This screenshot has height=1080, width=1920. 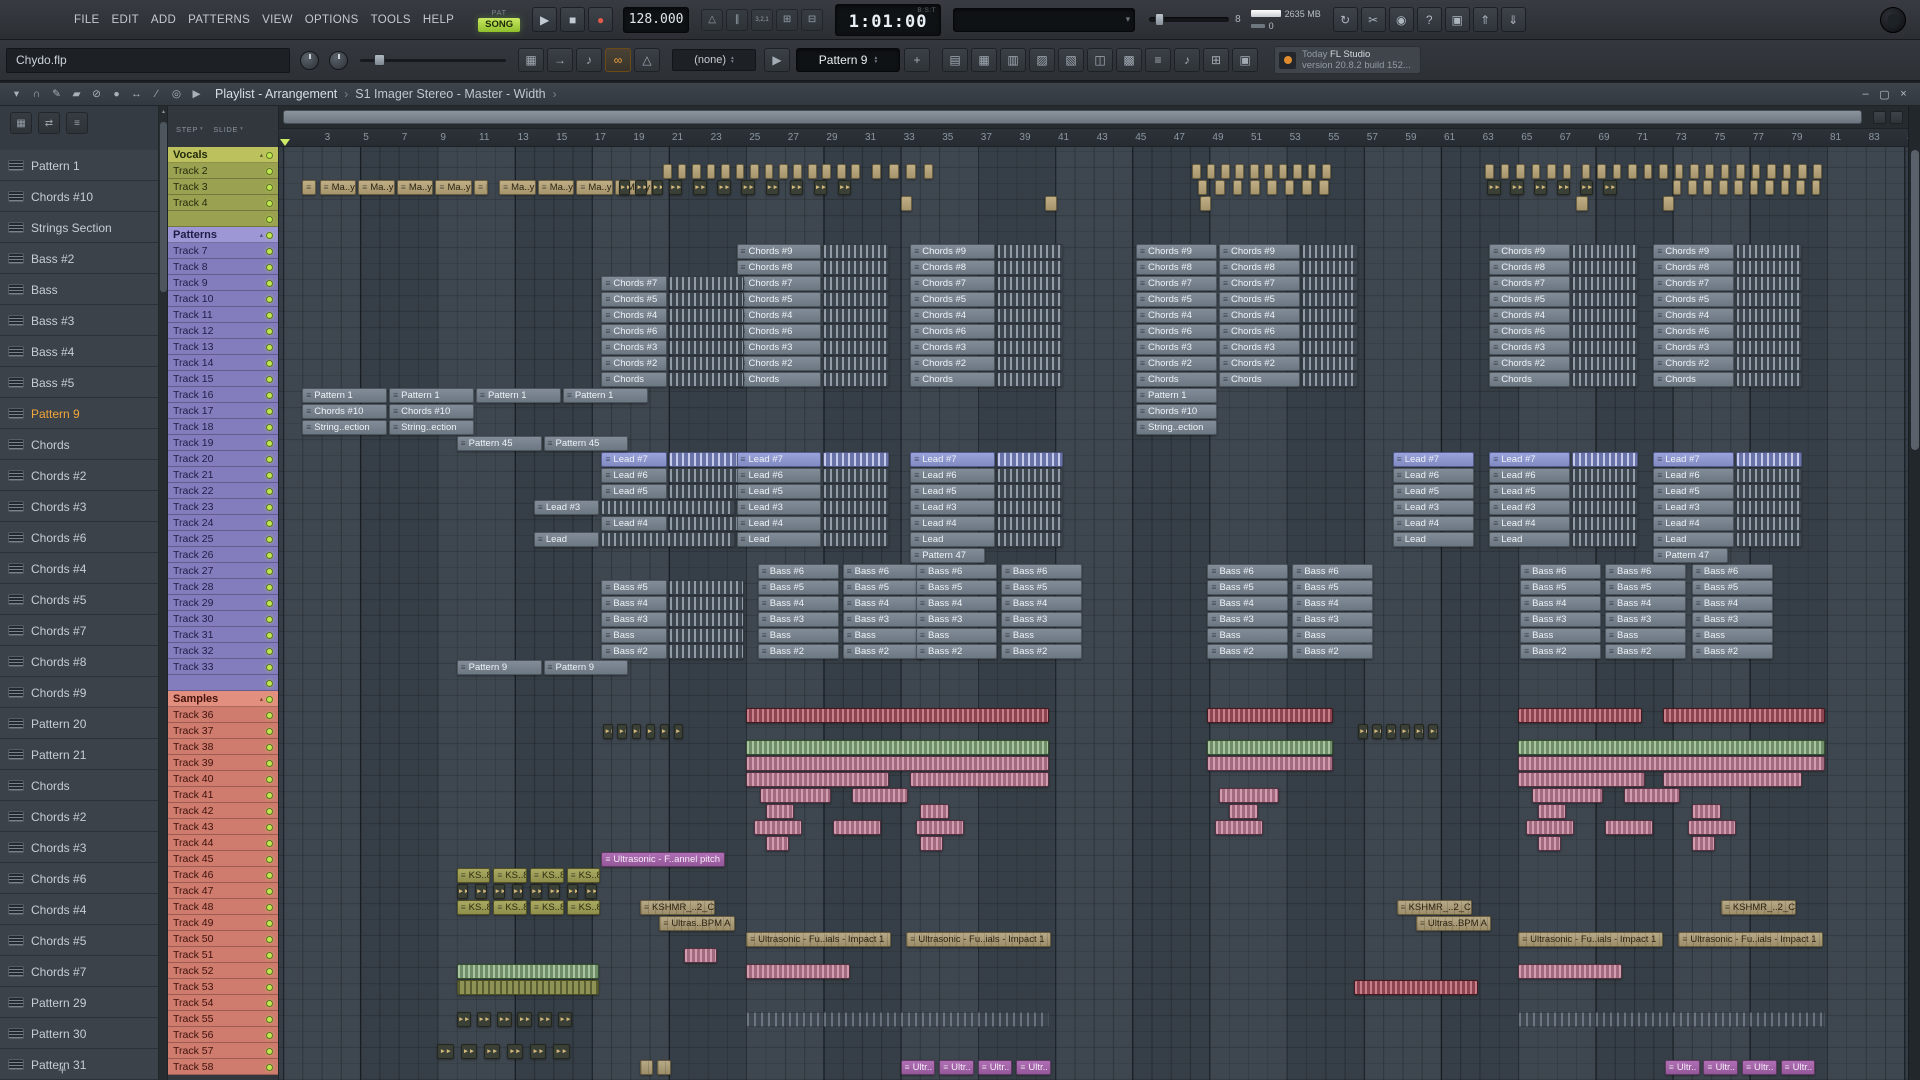 What do you see at coordinates (79, 692) in the screenshot?
I see `pattern-list-item-chords-9: Chords #9` at bounding box center [79, 692].